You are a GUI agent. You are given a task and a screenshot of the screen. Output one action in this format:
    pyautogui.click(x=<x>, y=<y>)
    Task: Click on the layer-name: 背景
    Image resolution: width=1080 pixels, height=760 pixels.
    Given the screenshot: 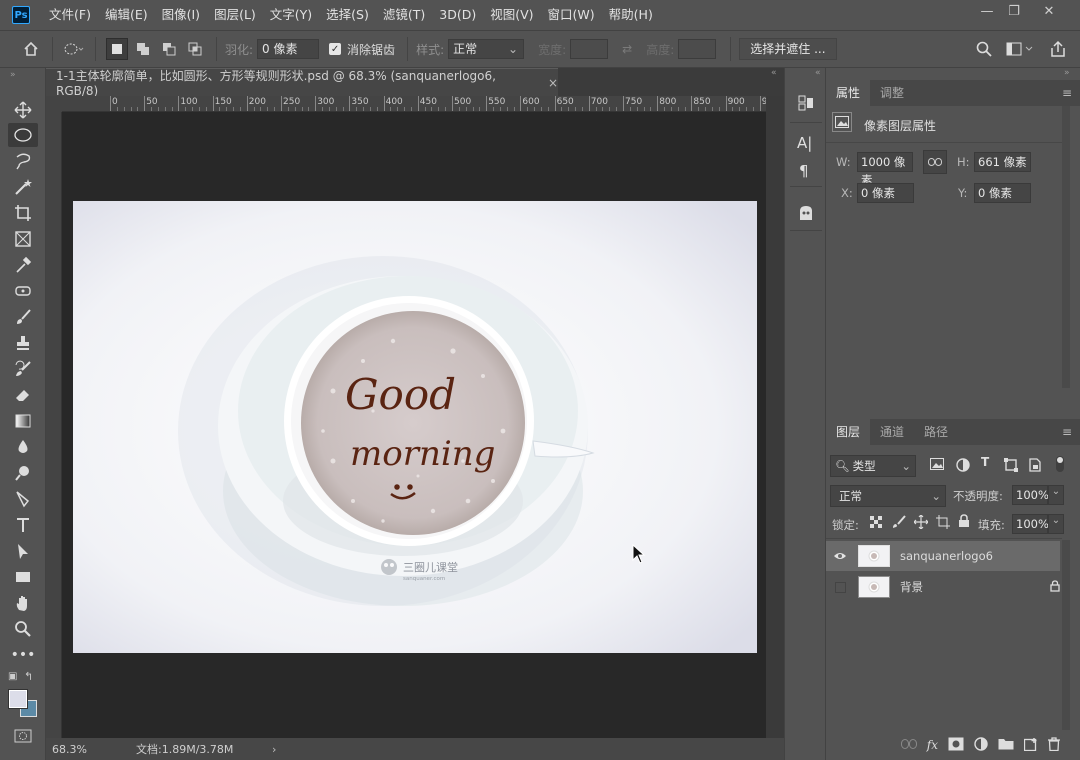 What is the action you would take?
    pyautogui.click(x=911, y=587)
    